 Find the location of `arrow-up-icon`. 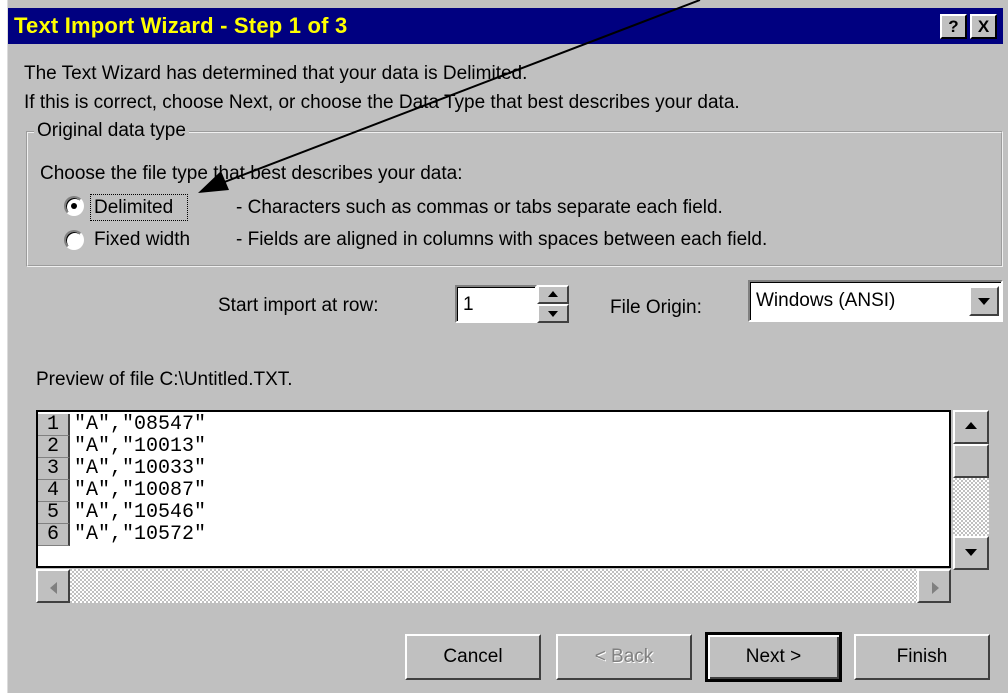

arrow-up-icon is located at coordinates (971, 425).